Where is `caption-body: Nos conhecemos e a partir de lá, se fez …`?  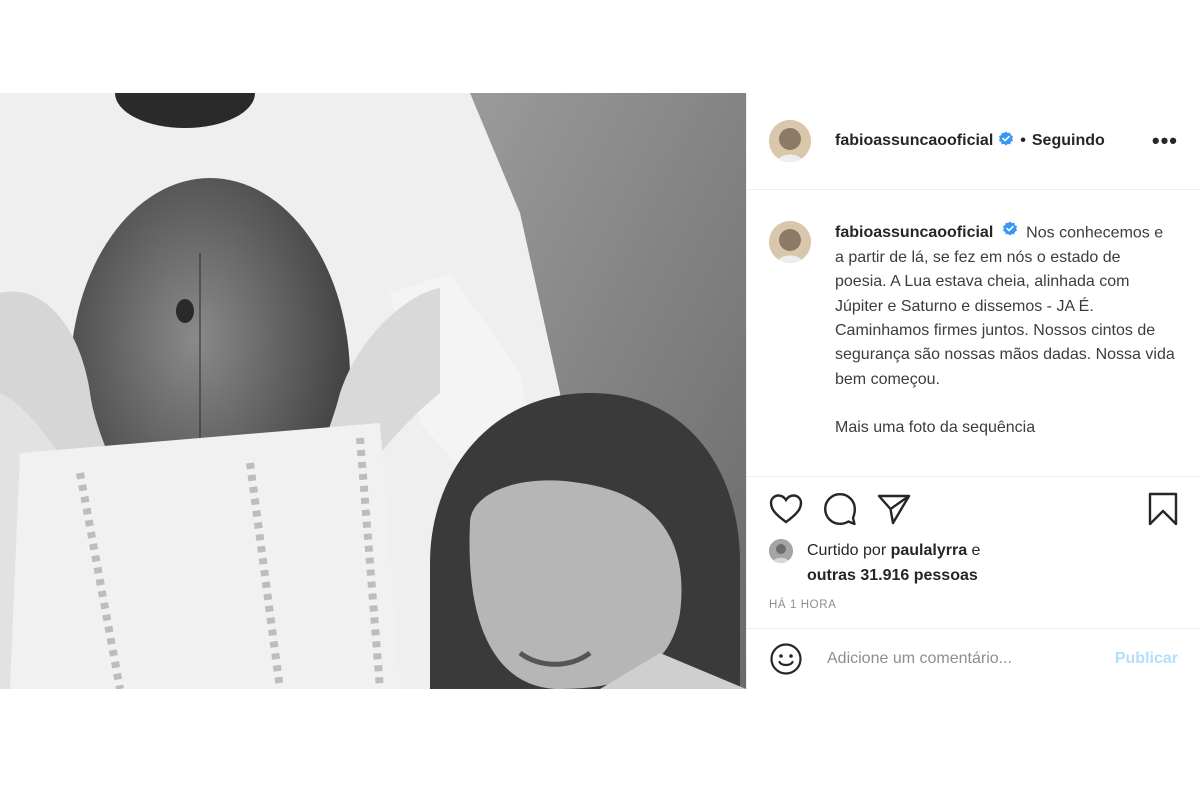
caption-body: Nos conhecemos e a partir de lá, se fez … is located at coordinates (1005, 306).